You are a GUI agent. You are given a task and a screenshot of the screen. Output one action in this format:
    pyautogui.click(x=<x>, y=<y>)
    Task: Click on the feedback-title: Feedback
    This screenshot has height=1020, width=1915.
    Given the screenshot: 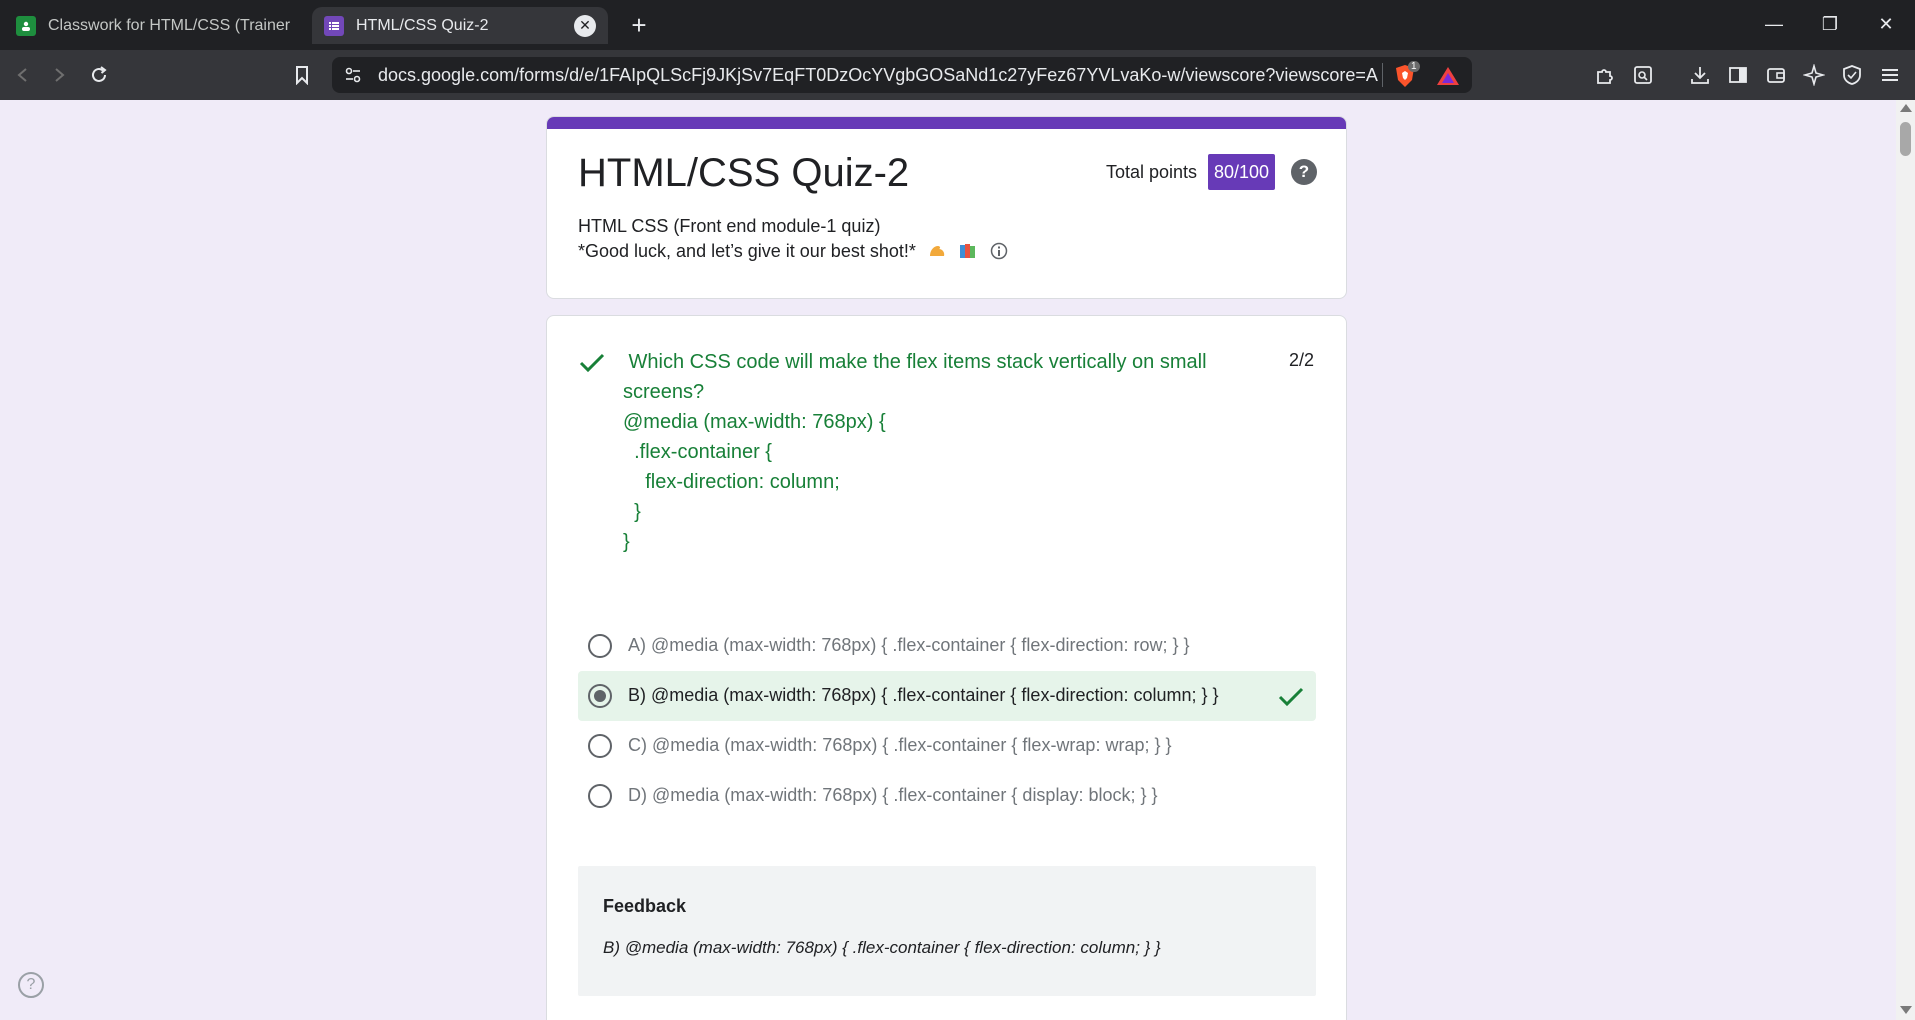 What is the action you would take?
    pyautogui.click(x=645, y=906)
    